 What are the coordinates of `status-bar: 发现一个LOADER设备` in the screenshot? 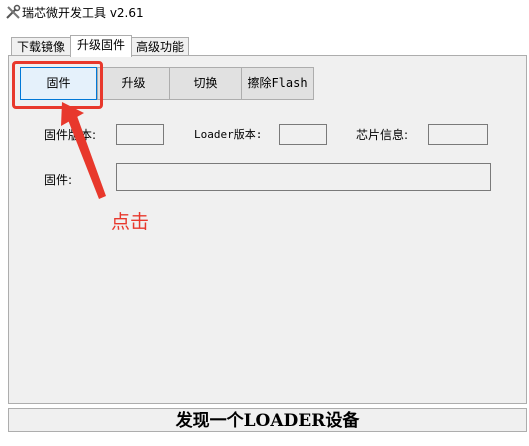 It's located at (267, 420).